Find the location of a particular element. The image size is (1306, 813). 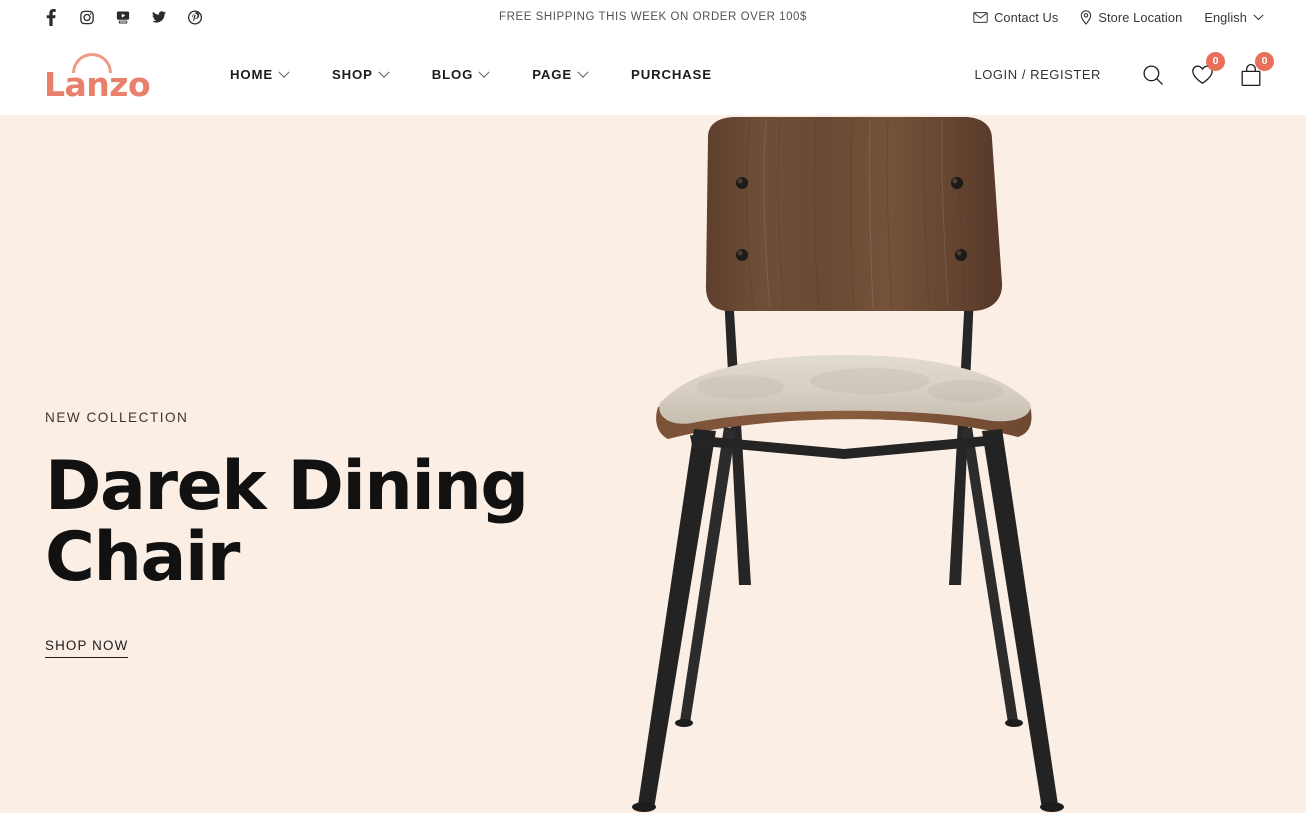

hero-eyebrow: NEW COLLECTION is located at coordinates (117, 417).